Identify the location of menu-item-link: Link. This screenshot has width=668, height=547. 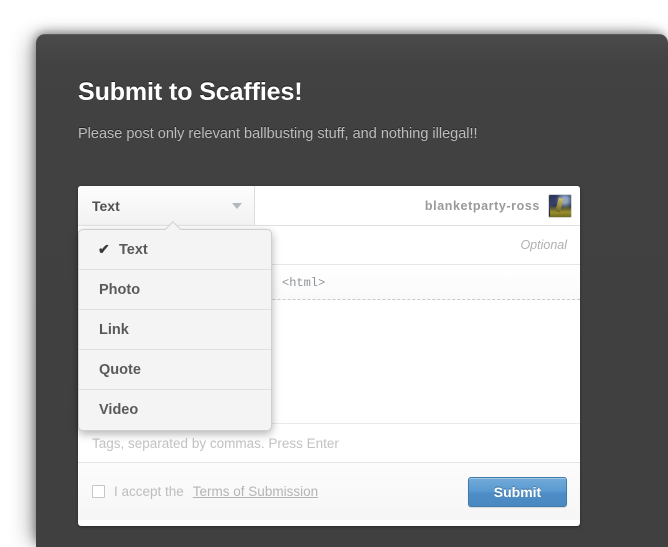
(175, 330).